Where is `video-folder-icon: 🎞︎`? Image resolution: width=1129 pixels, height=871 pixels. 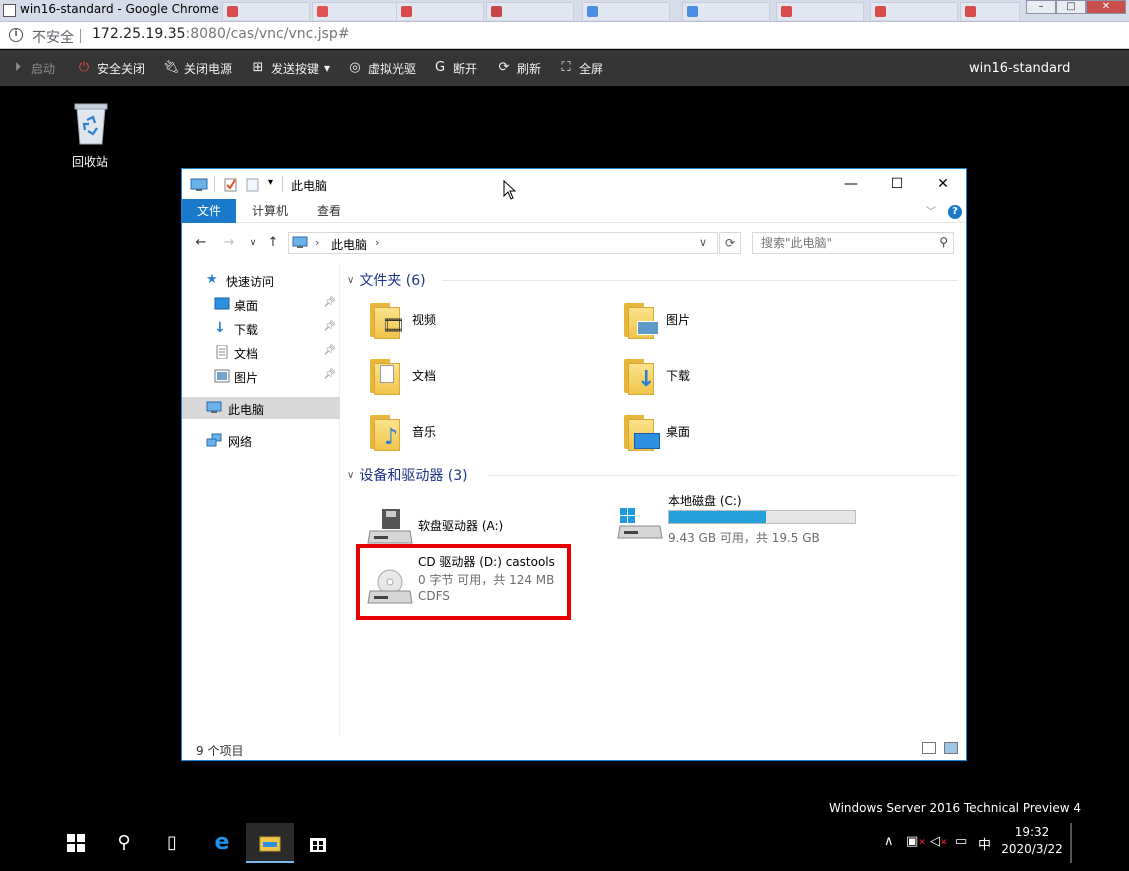 video-folder-icon: 🎞︎ is located at coordinates (386, 319).